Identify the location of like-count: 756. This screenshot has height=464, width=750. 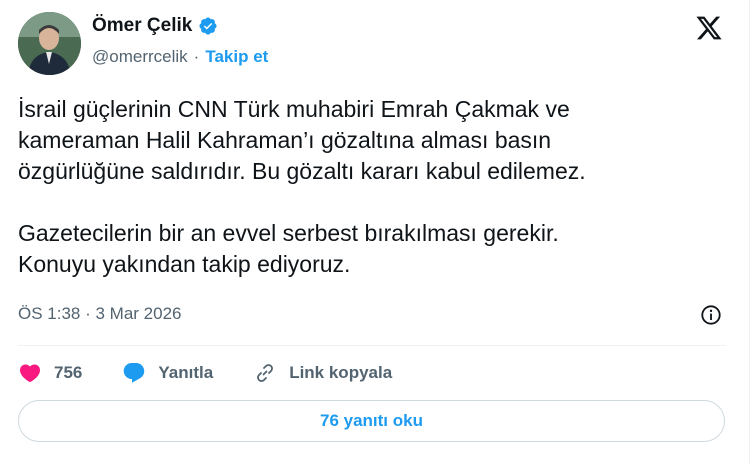
(68, 372).